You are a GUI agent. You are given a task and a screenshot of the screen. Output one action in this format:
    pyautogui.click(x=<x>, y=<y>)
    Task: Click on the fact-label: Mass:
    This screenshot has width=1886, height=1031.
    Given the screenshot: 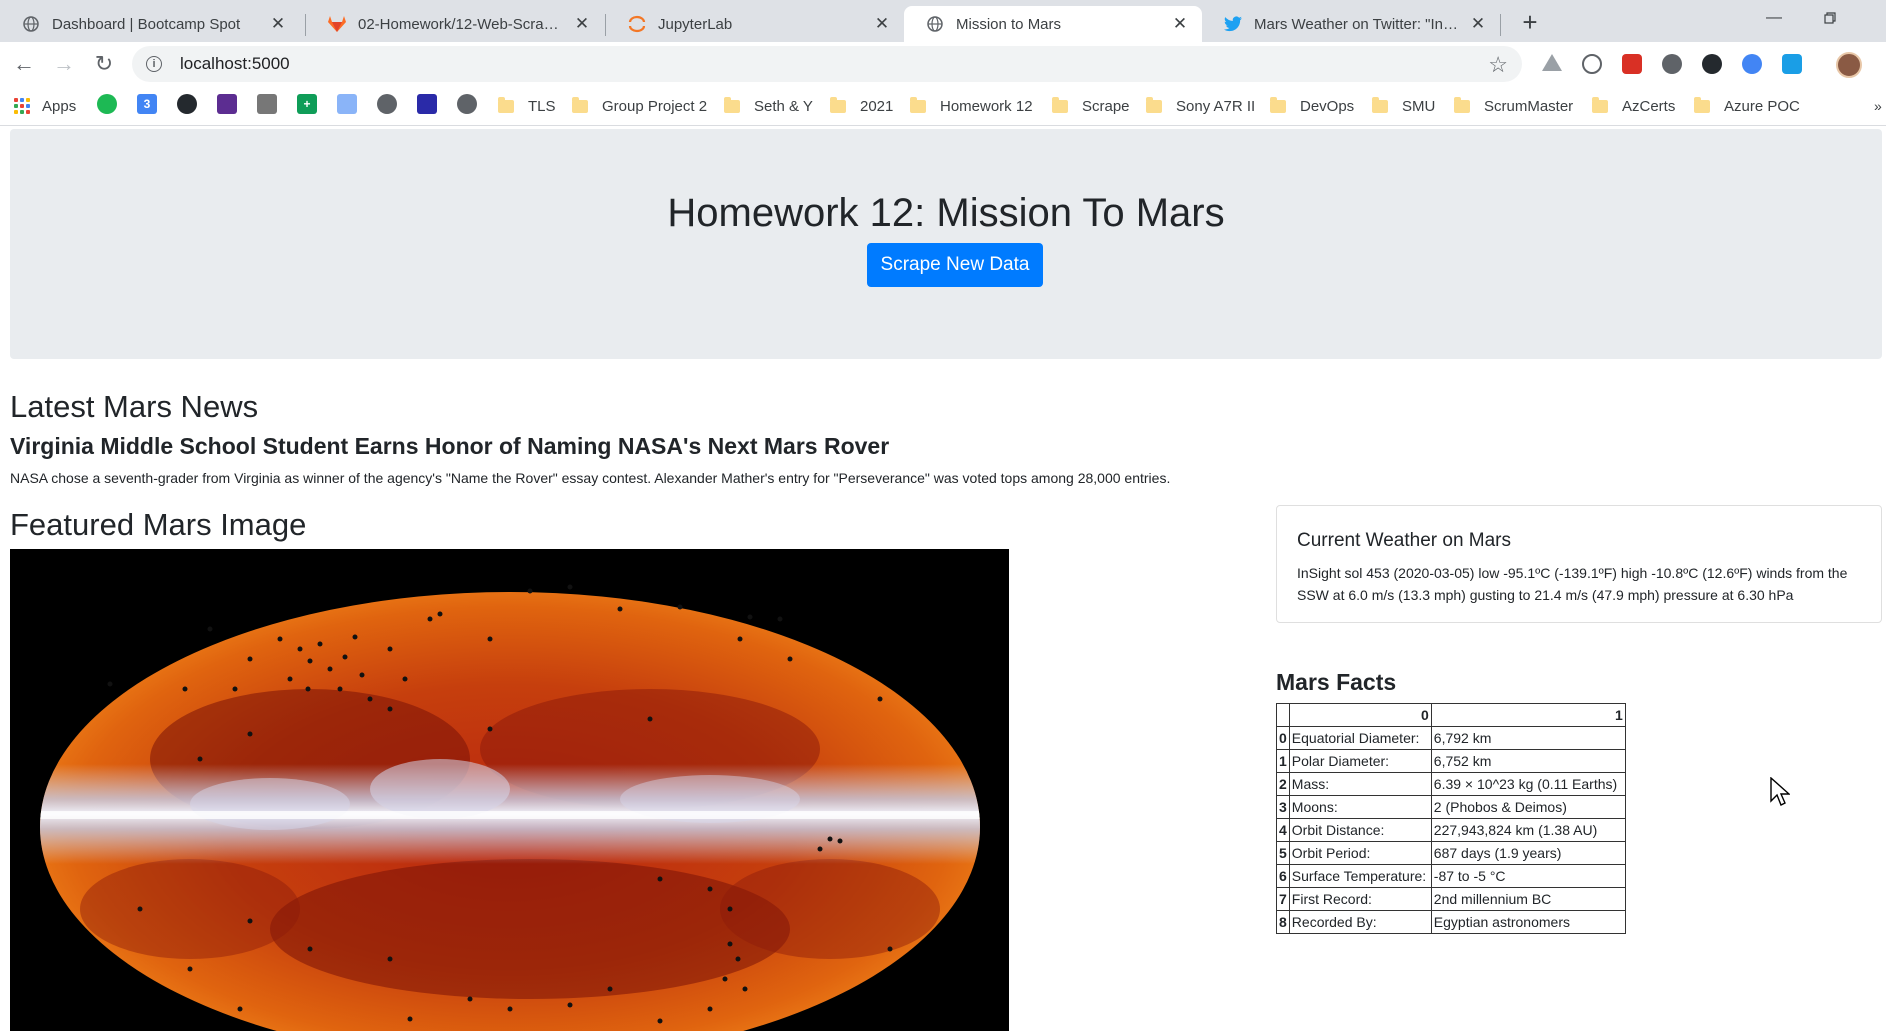 What is the action you would take?
    pyautogui.click(x=1360, y=784)
    